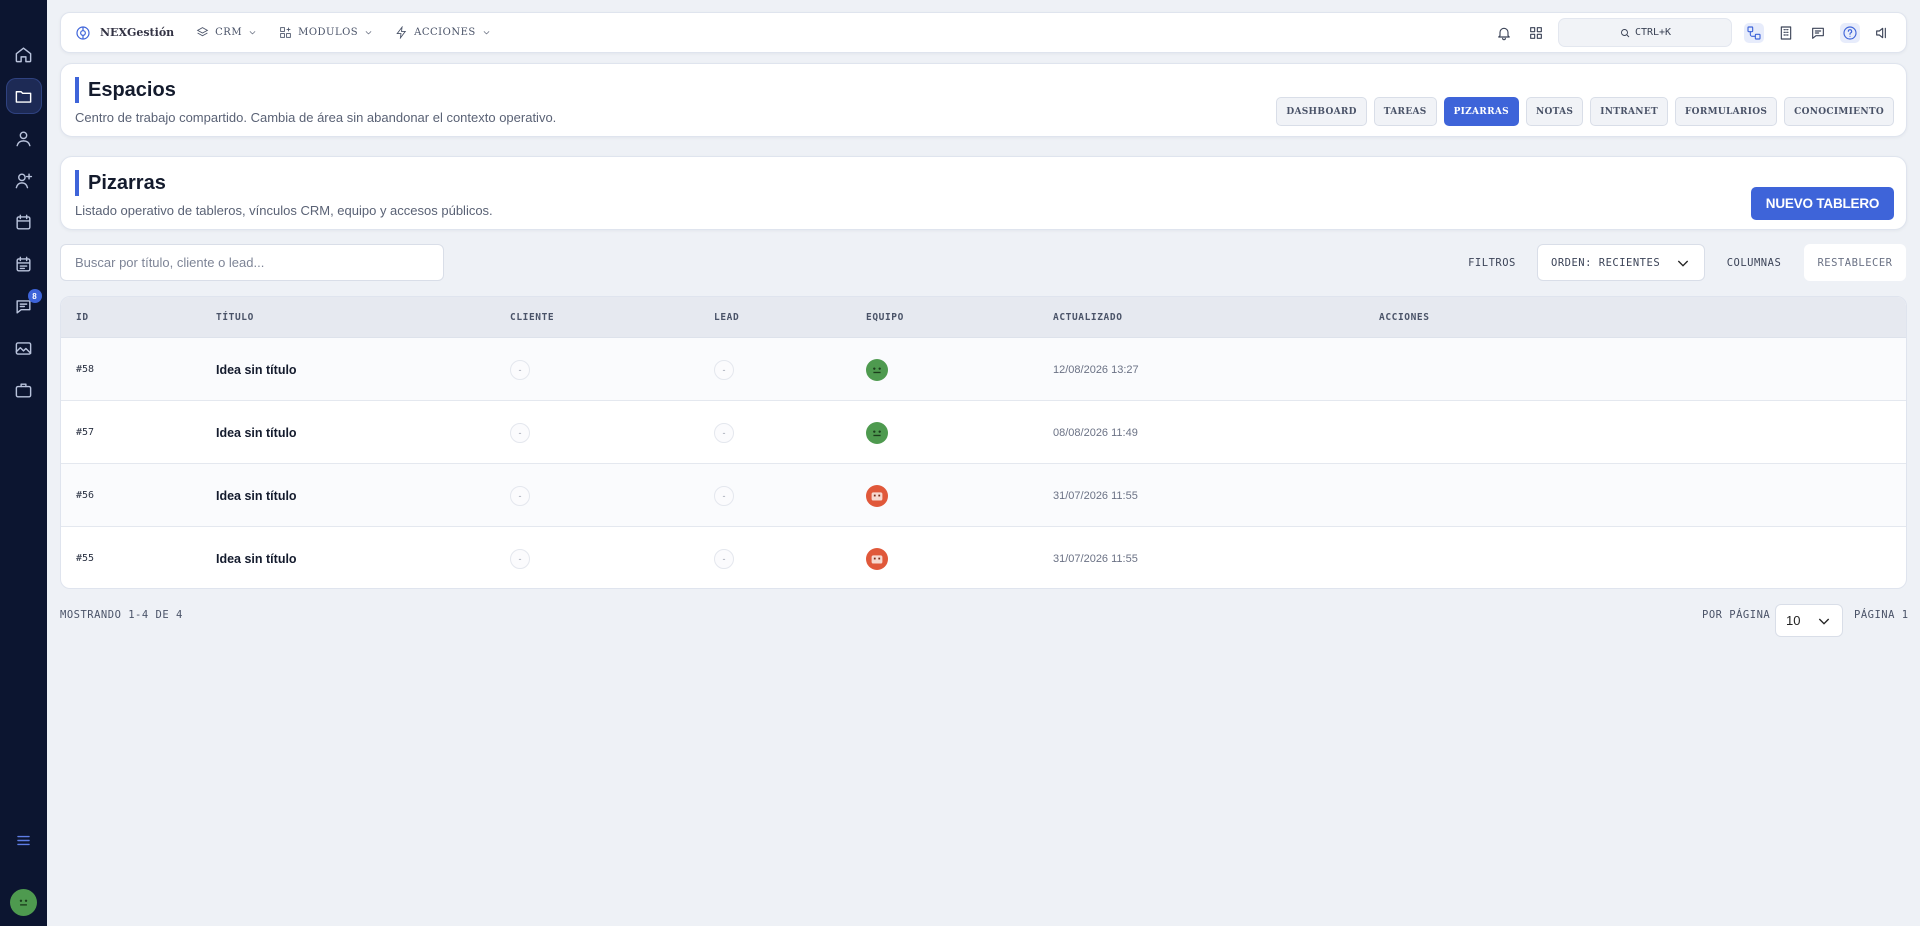 The width and height of the screenshot is (1920, 926). I want to click on column-header-lead: LEAD, so click(726, 317).